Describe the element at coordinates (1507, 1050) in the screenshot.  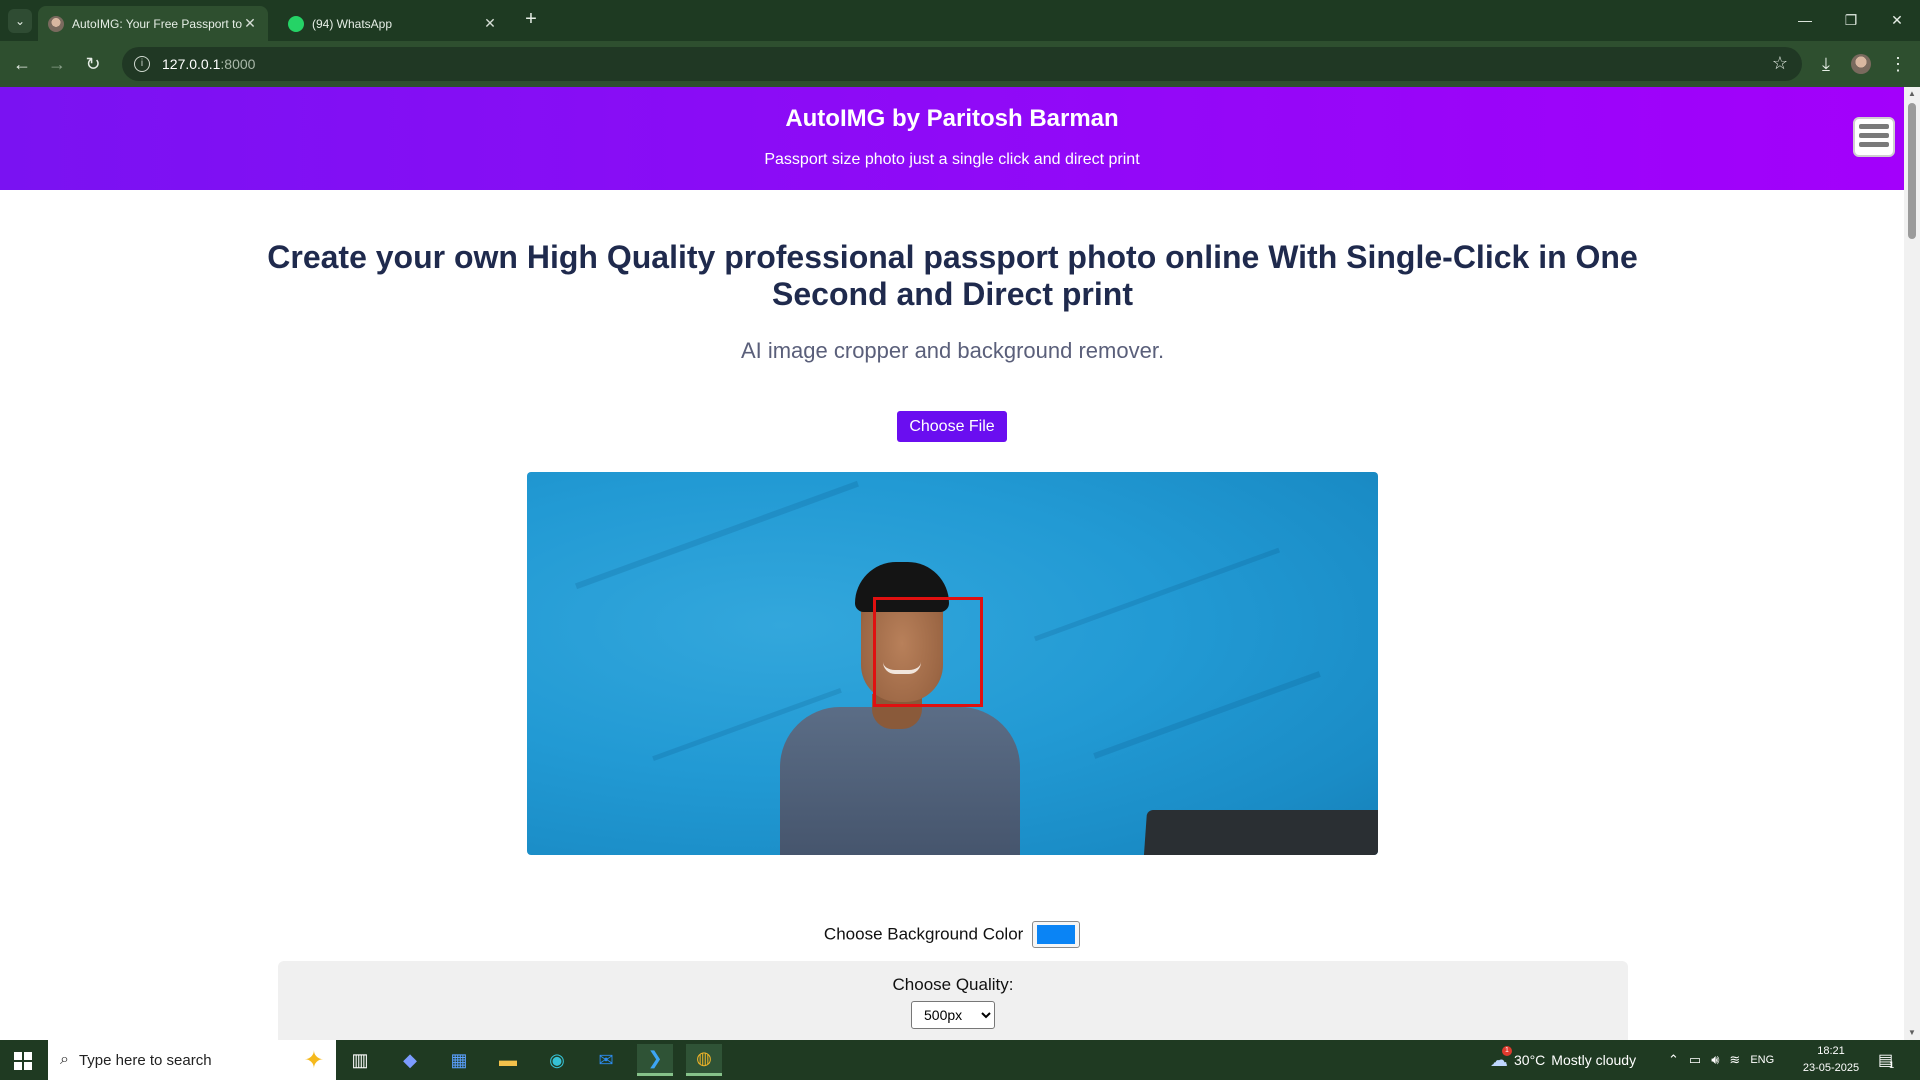
I see `weather-badge: 1` at that location.